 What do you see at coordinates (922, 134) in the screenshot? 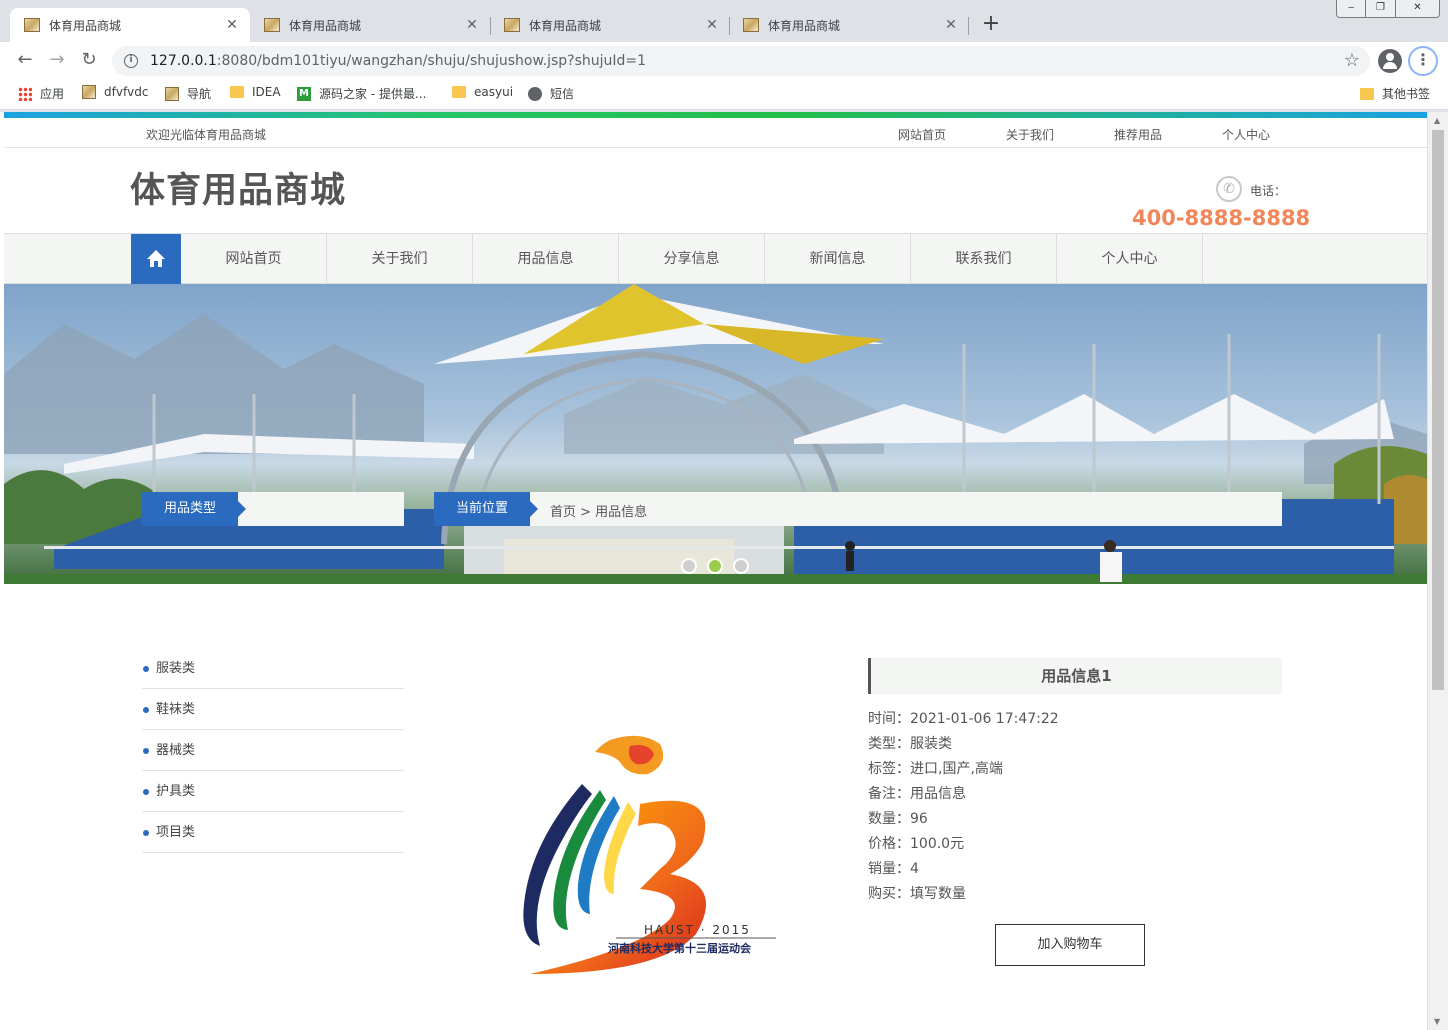
I see `top-link-home: 网站首页` at bounding box center [922, 134].